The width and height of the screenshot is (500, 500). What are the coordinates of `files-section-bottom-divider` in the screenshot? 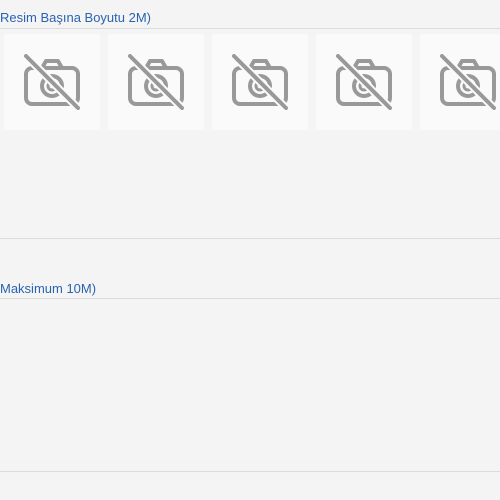 It's located at (250, 471).